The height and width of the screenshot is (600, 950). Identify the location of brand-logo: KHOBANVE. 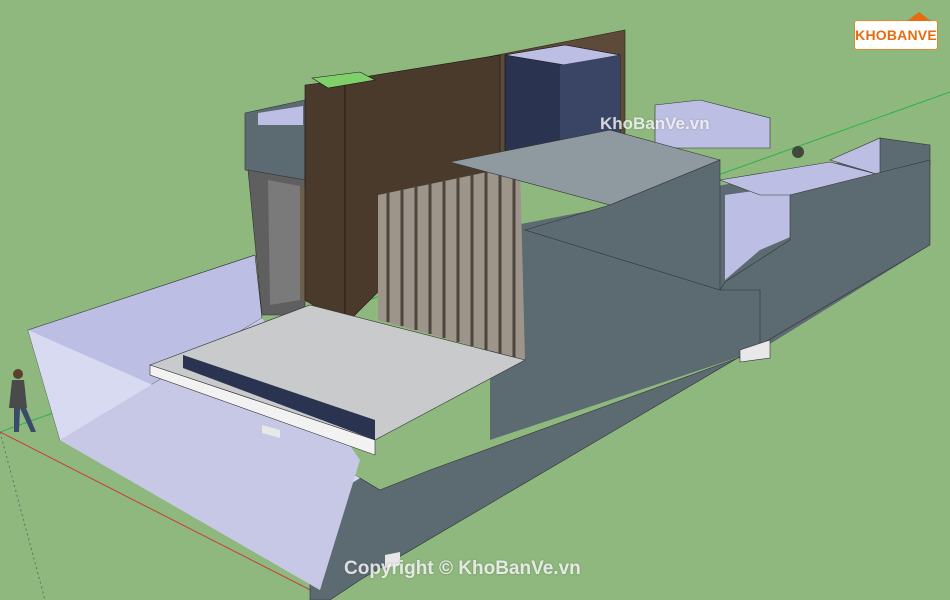
(896, 31).